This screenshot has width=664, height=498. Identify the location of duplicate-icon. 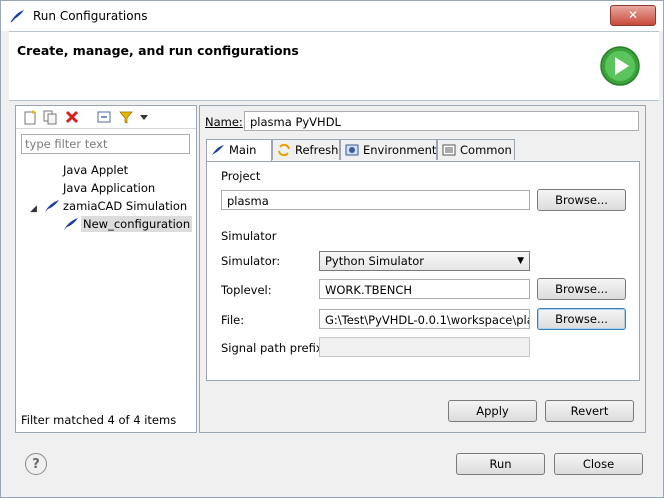
(50, 117).